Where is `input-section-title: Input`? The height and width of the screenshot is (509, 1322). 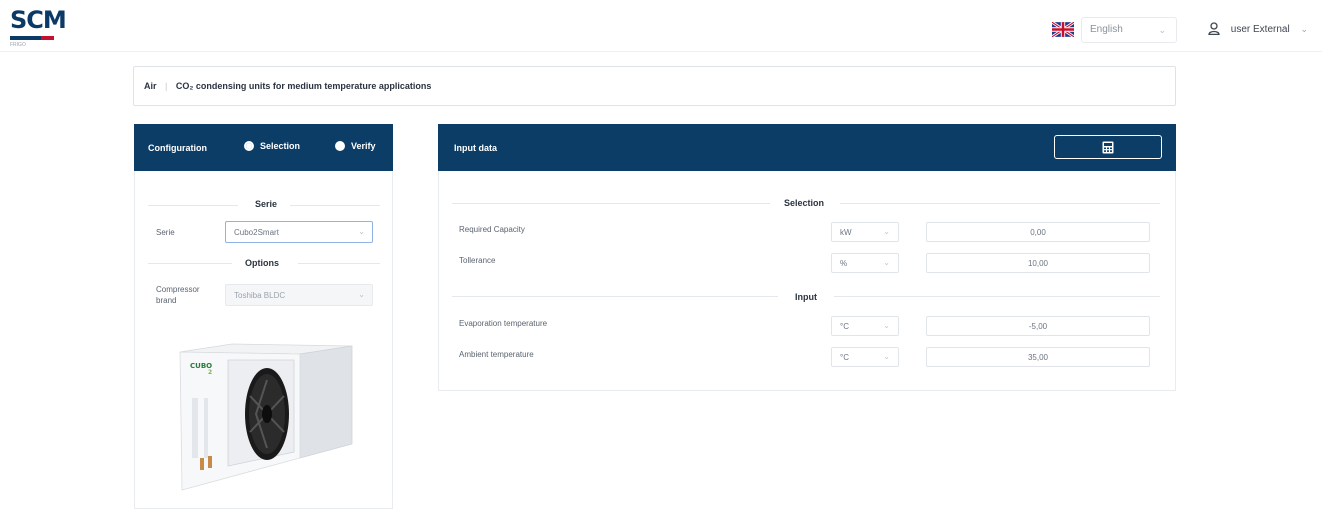
input-section-title: Input is located at coordinates (806, 297).